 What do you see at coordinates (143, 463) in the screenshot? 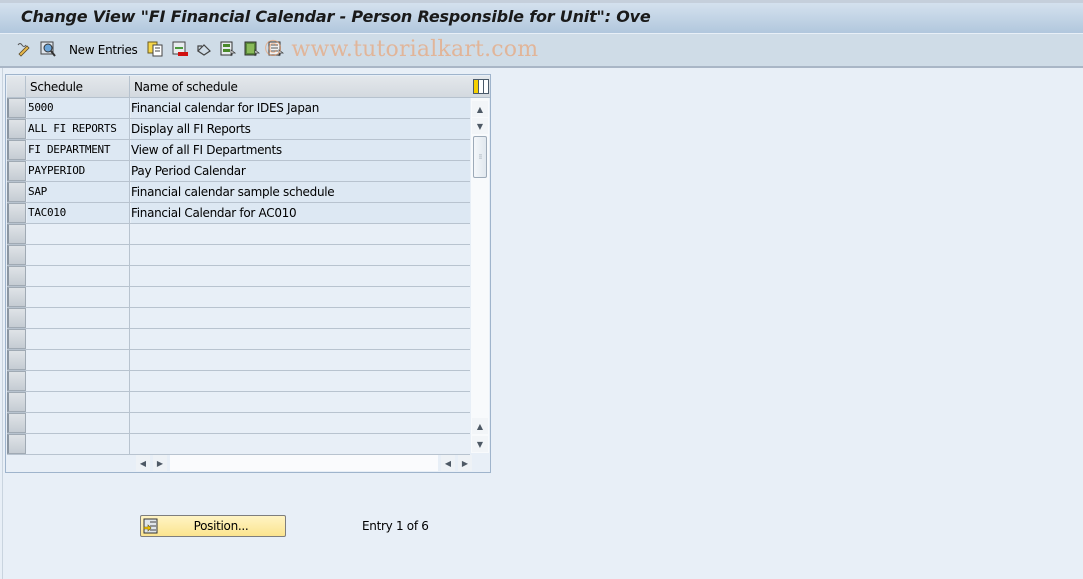
I see `scroll-left-icon: ◀` at bounding box center [143, 463].